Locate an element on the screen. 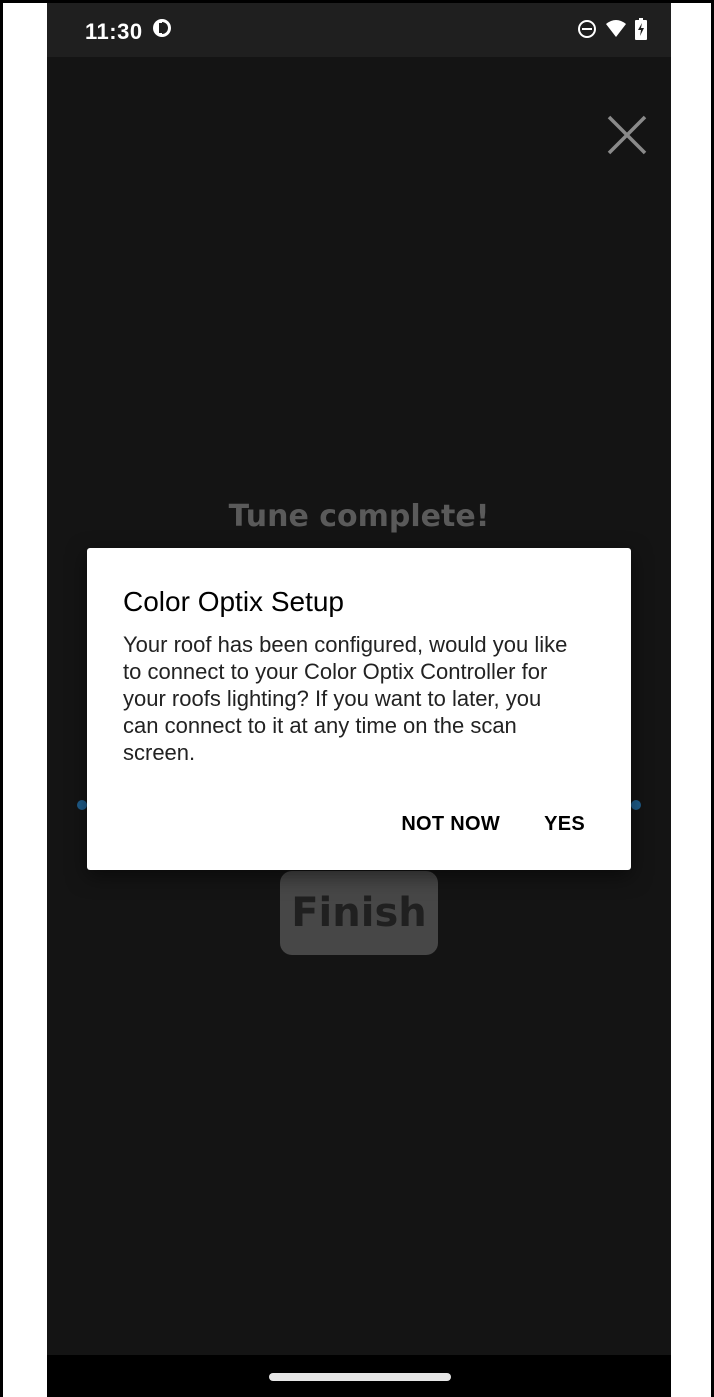 The width and height of the screenshot is (714, 1397). dialog-title: Color Optix Setup is located at coordinates (233, 601).